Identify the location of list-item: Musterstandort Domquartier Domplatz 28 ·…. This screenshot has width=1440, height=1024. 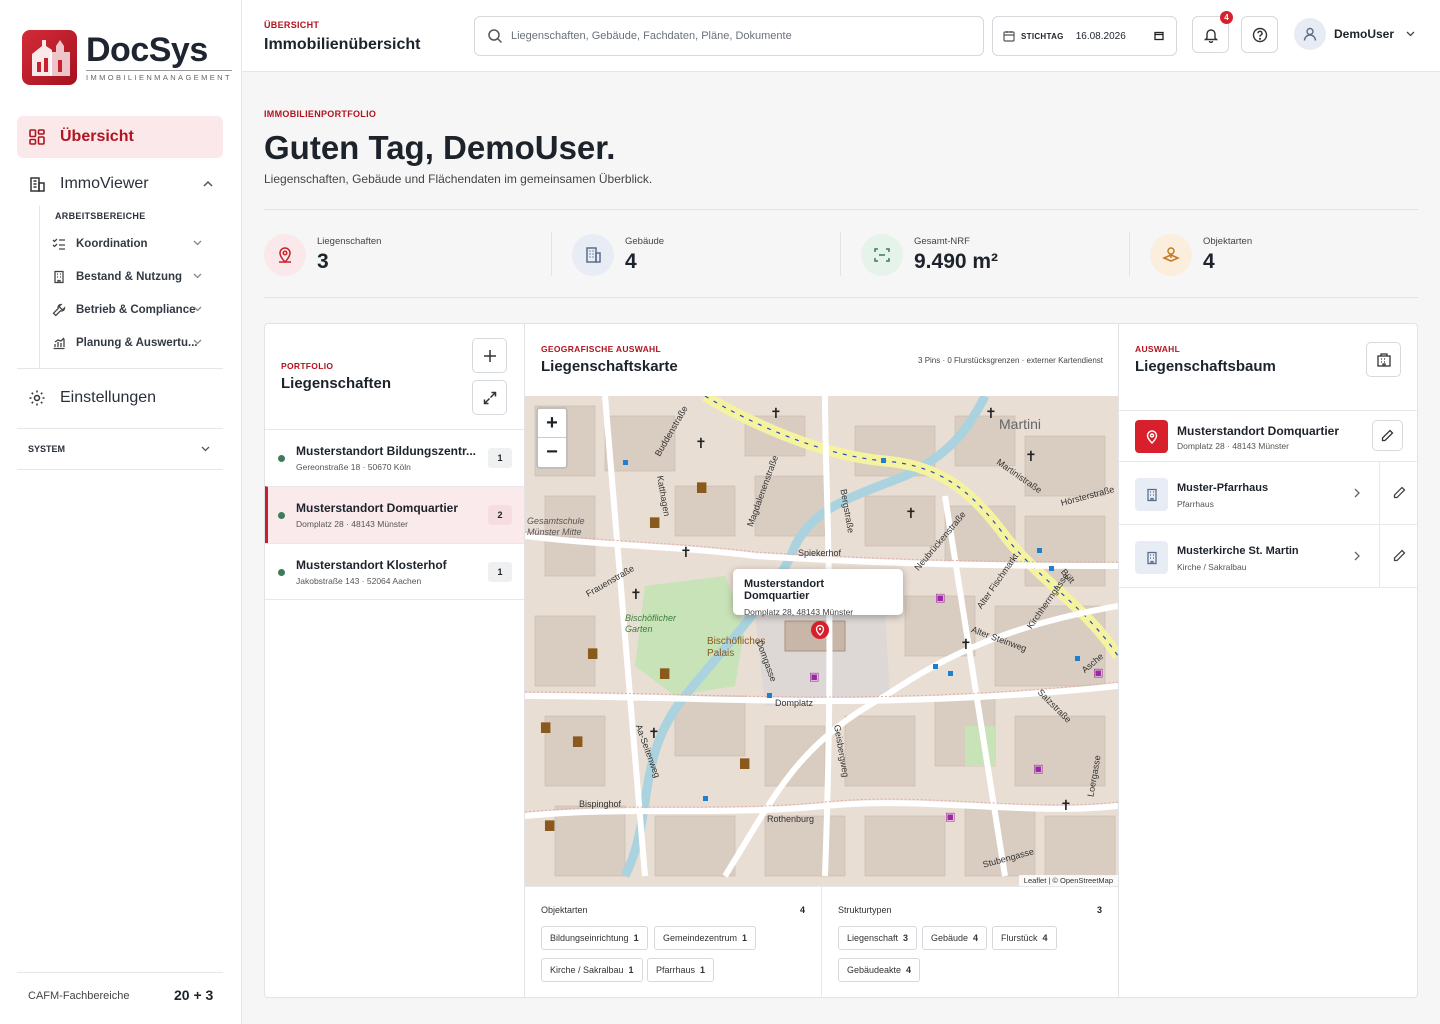
(394, 514).